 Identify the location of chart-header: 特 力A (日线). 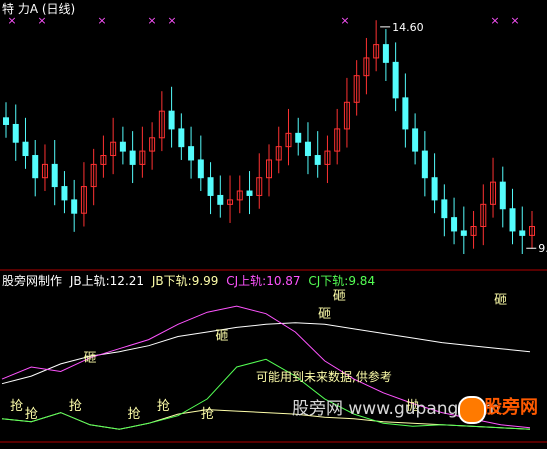
(38, 9).